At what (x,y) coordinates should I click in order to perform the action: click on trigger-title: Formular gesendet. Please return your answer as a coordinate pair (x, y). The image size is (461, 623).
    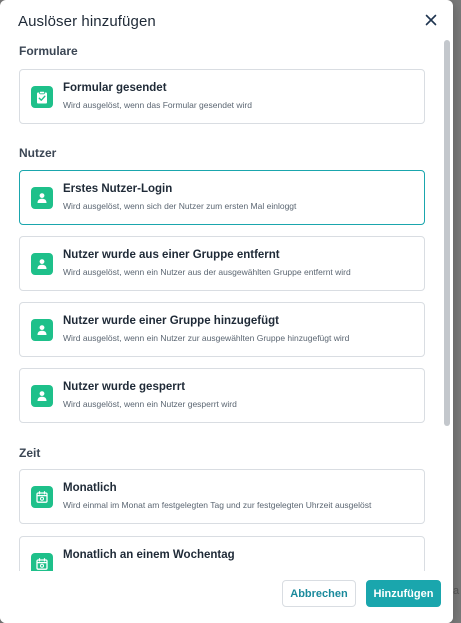
    Looking at the image, I should click on (115, 88).